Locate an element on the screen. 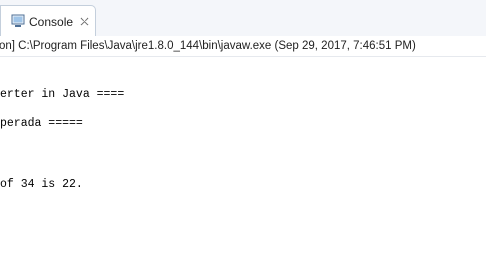 This screenshot has width=486, height=255. console-output-line: of 34 is 22. is located at coordinates (41, 184).